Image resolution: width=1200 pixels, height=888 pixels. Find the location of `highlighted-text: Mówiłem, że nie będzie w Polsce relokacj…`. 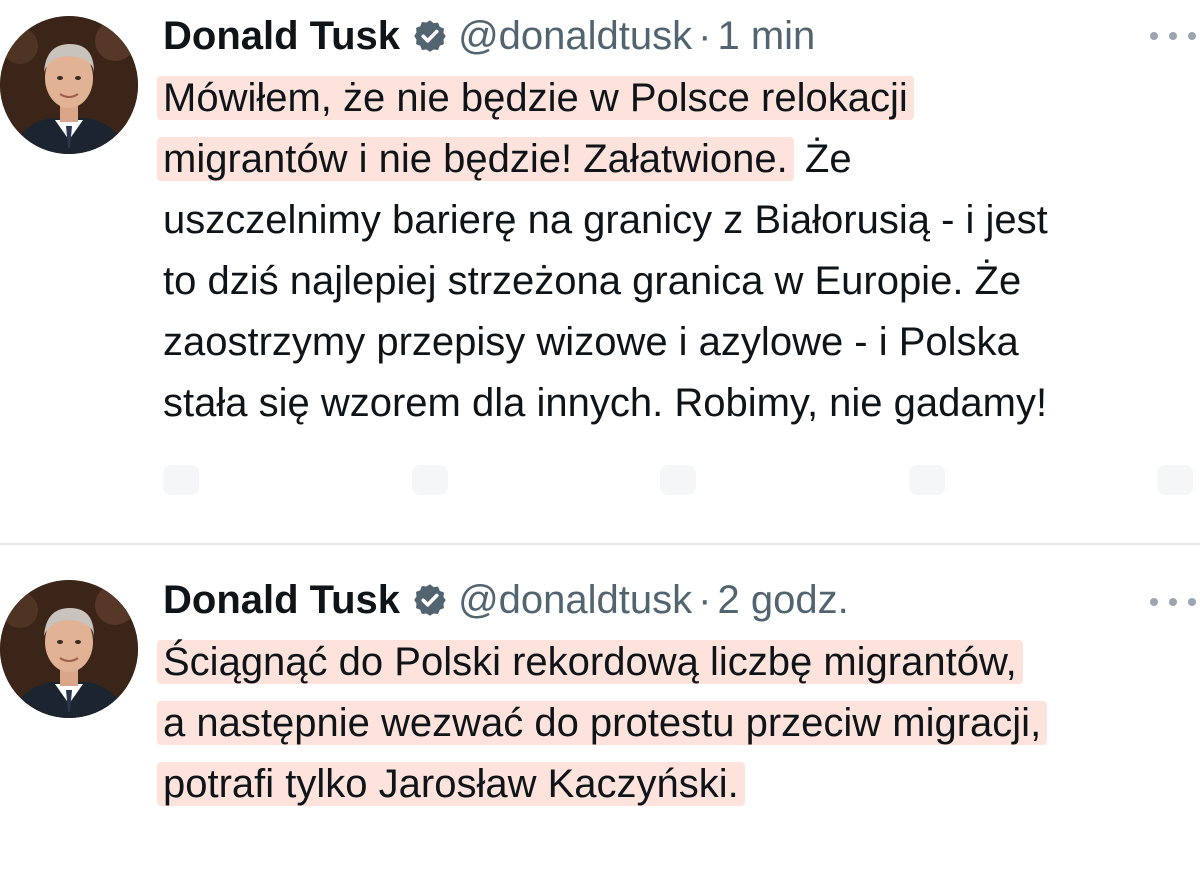

highlighted-text: Mówiłem, że nie będzie w Polsce relokacj… is located at coordinates (535, 98).